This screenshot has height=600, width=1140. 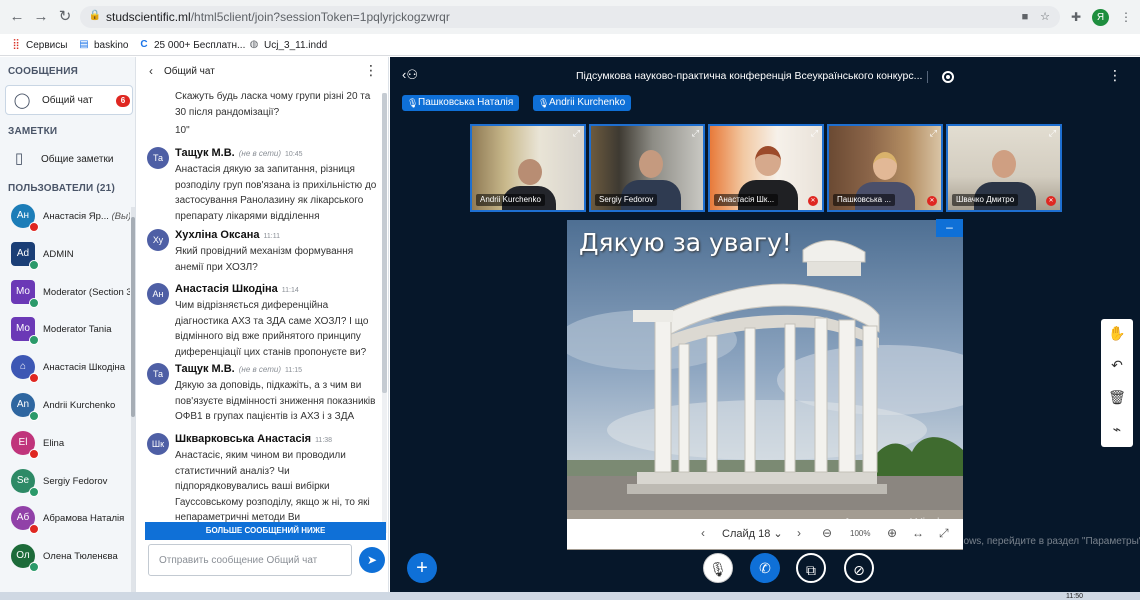 What do you see at coordinates (65, 218) in the screenshot?
I see `user-list-item: Ан Анастасія Яр... (Вы)` at bounding box center [65, 218].